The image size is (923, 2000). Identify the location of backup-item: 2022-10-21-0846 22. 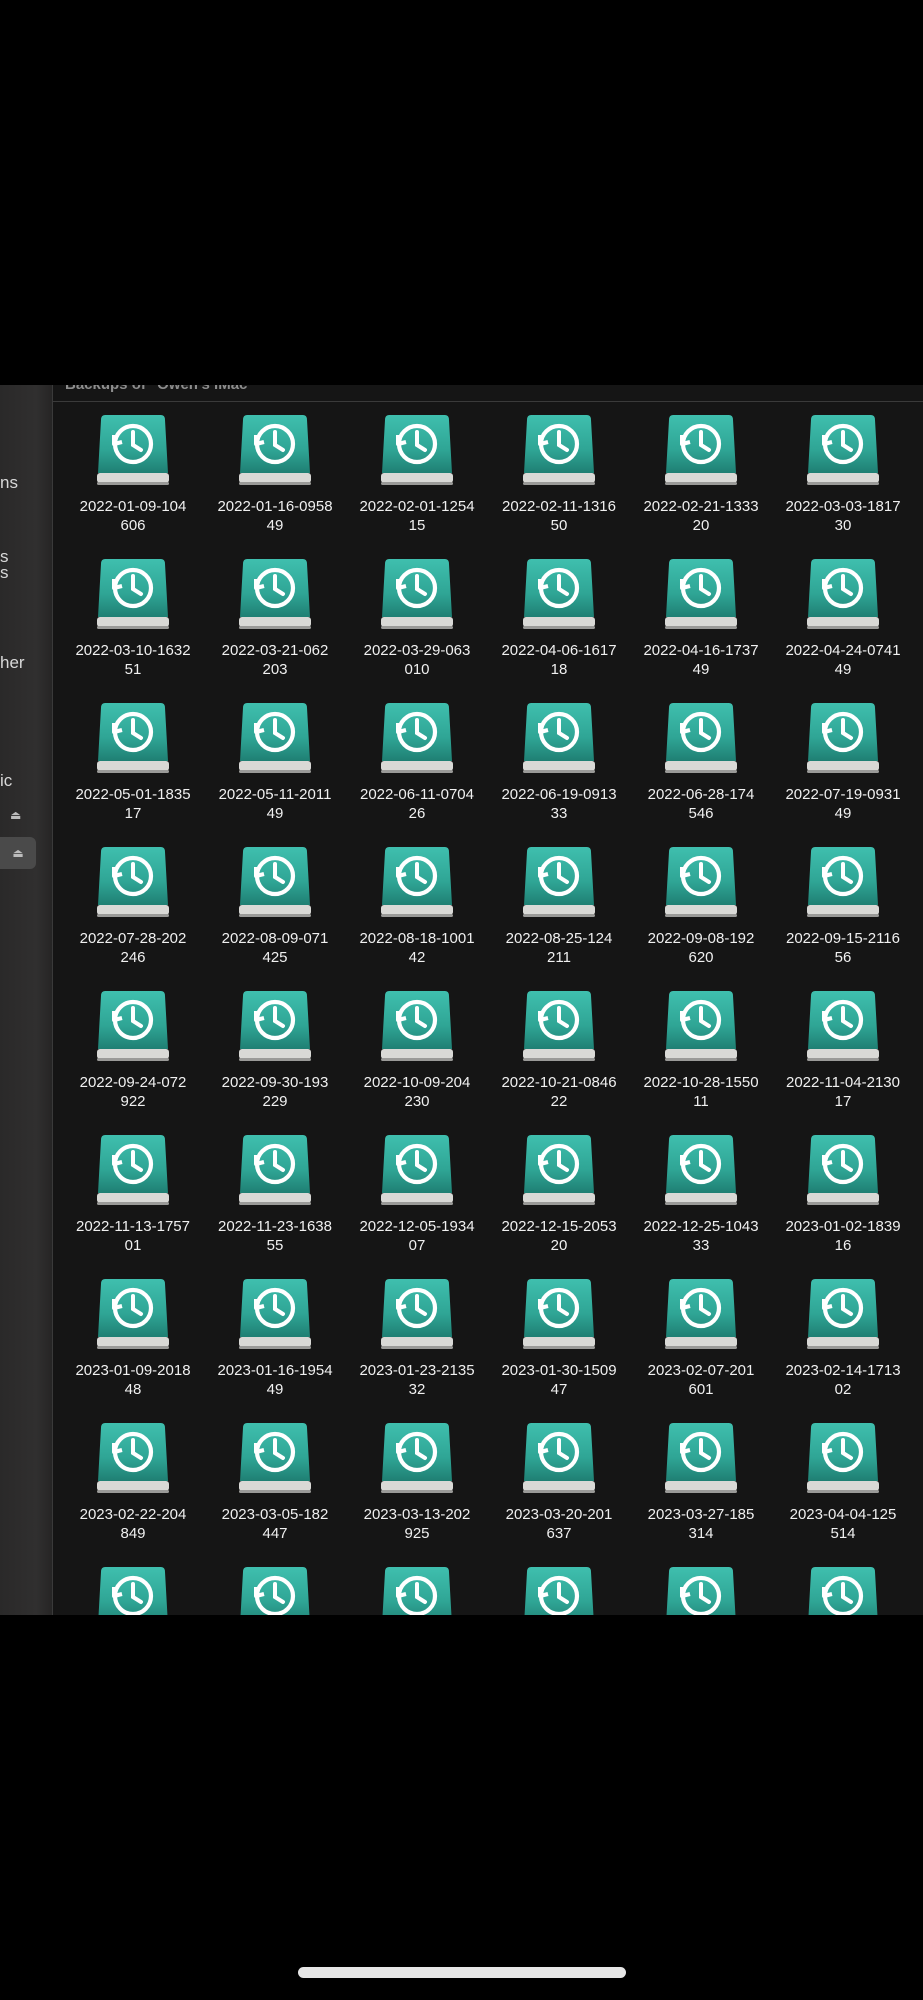
(559, 1056).